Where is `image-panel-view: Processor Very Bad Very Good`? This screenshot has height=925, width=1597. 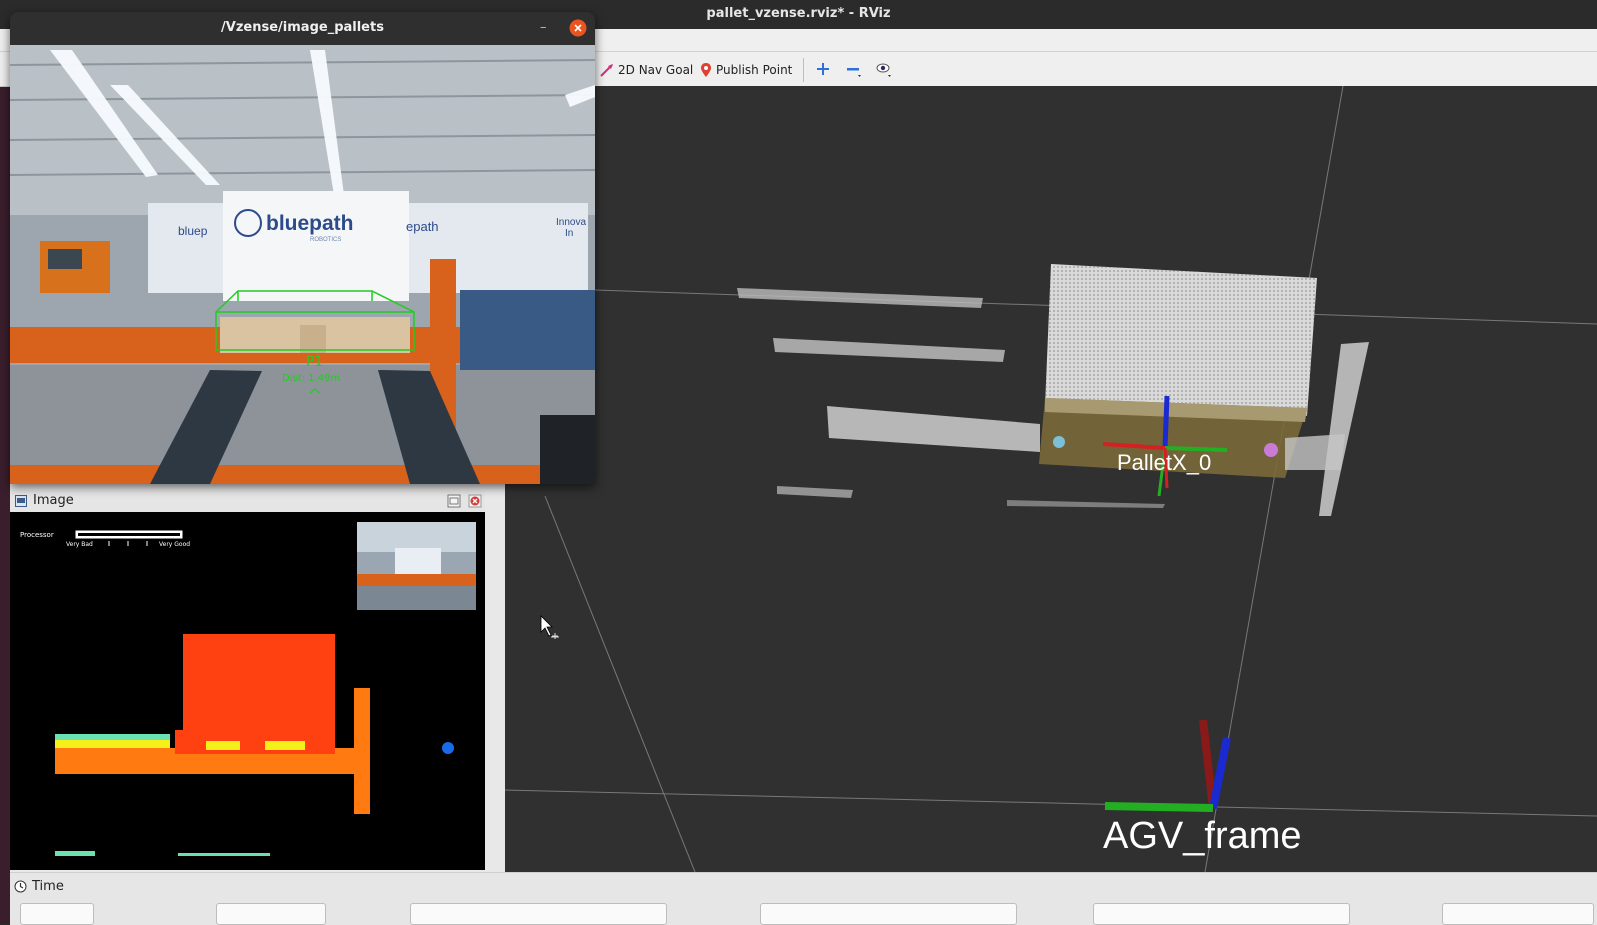 image-panel-view: Processor Very Bad Very Good is located at coordinates (247, 691).